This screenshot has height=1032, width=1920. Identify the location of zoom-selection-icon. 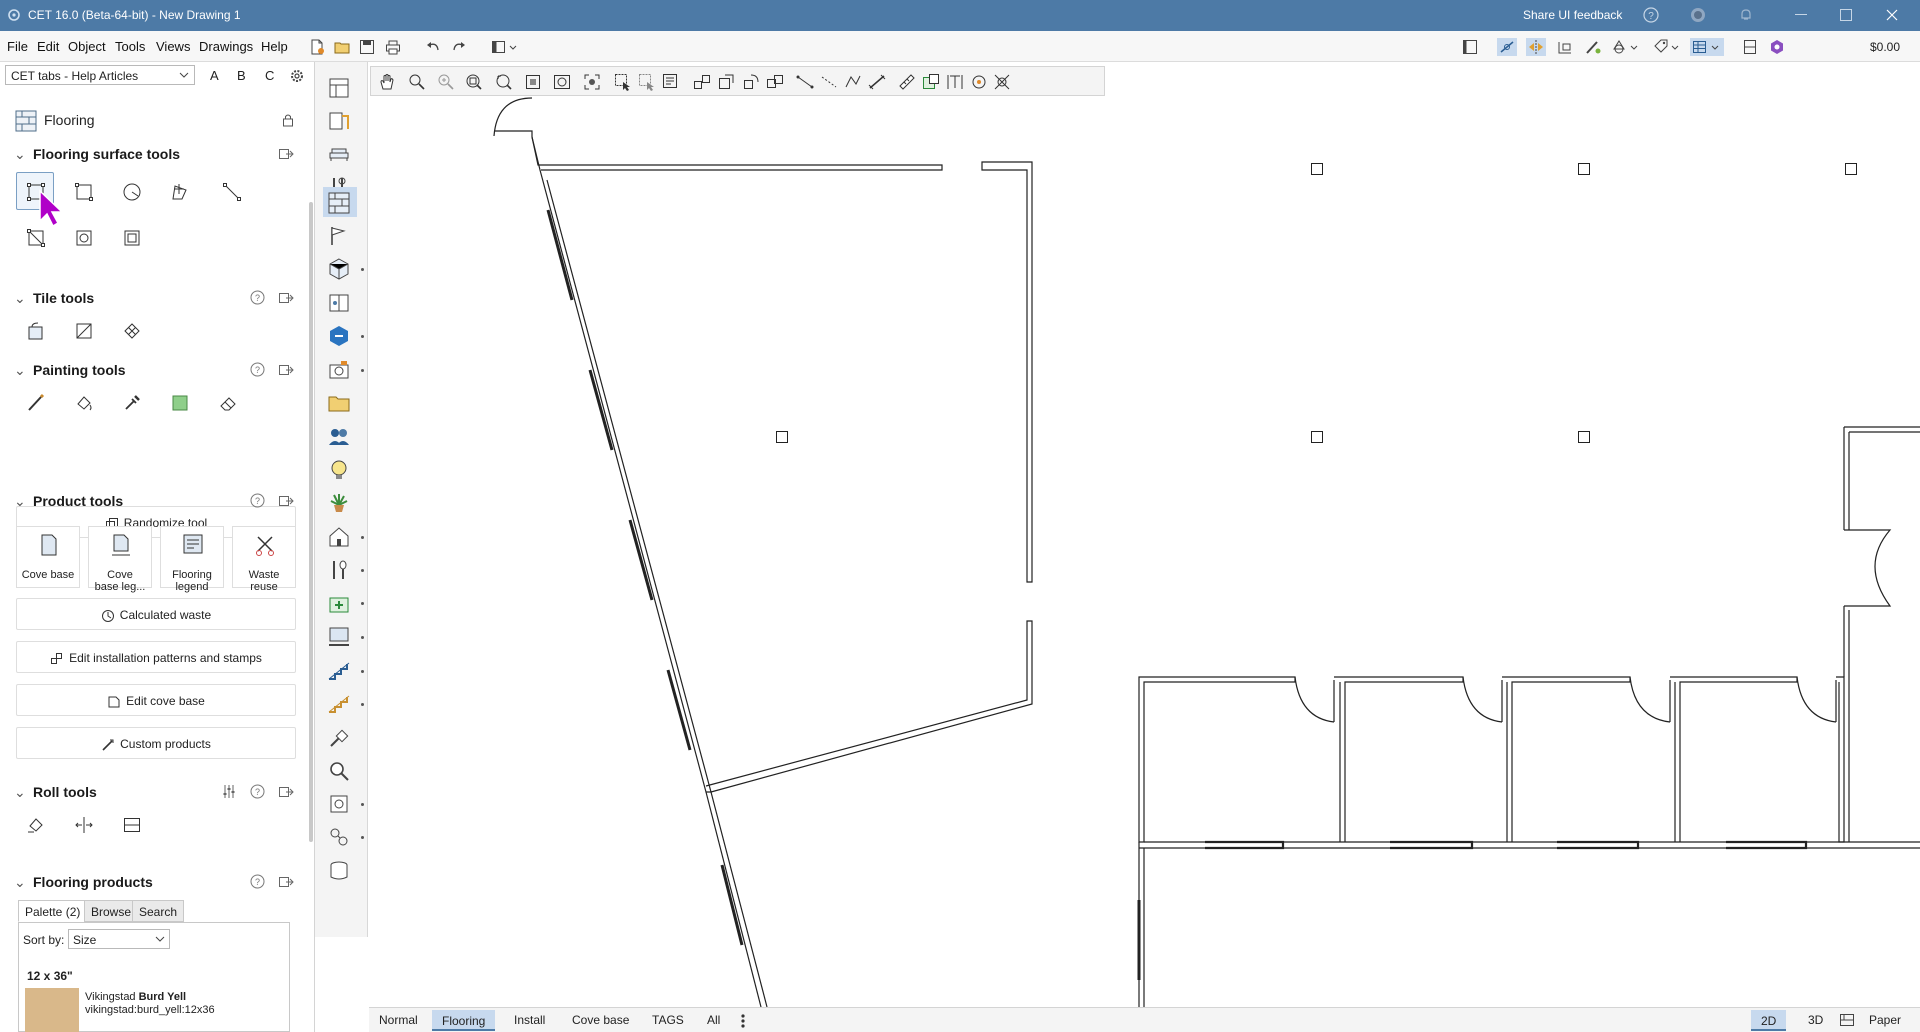
(533, 82).